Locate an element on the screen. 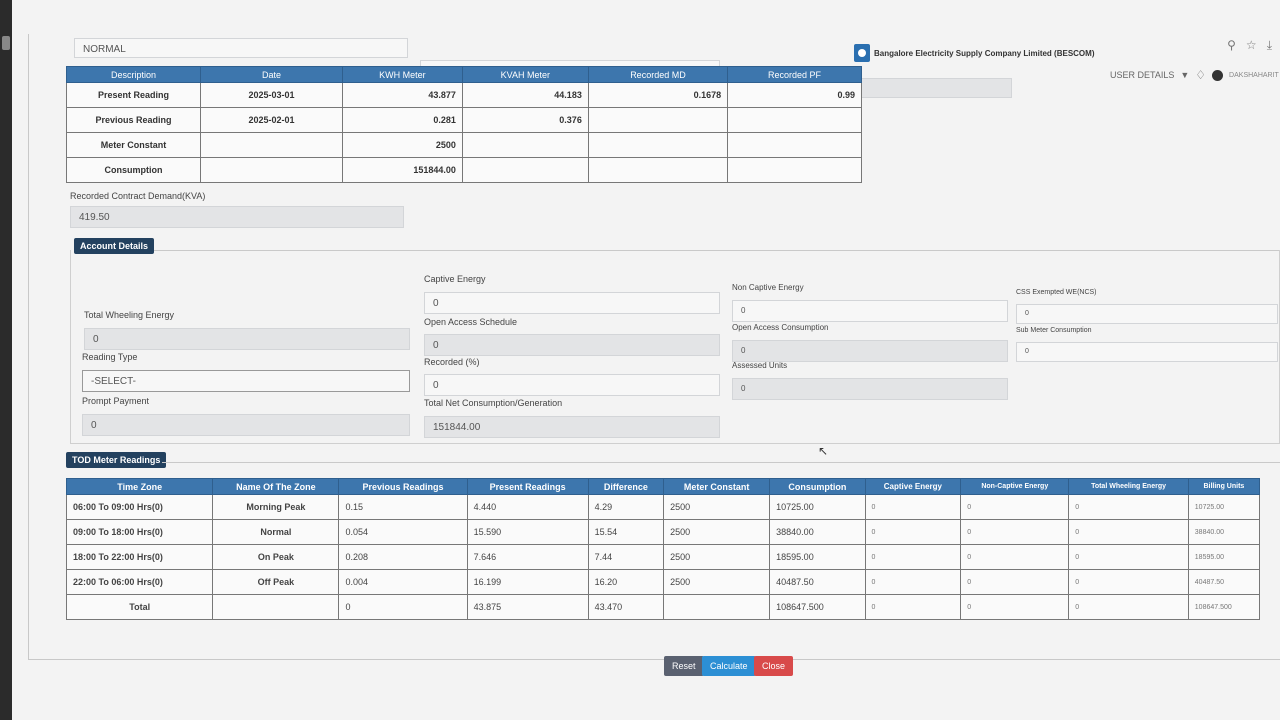  status-field: NORMAL is located at coordinates (241, 48).